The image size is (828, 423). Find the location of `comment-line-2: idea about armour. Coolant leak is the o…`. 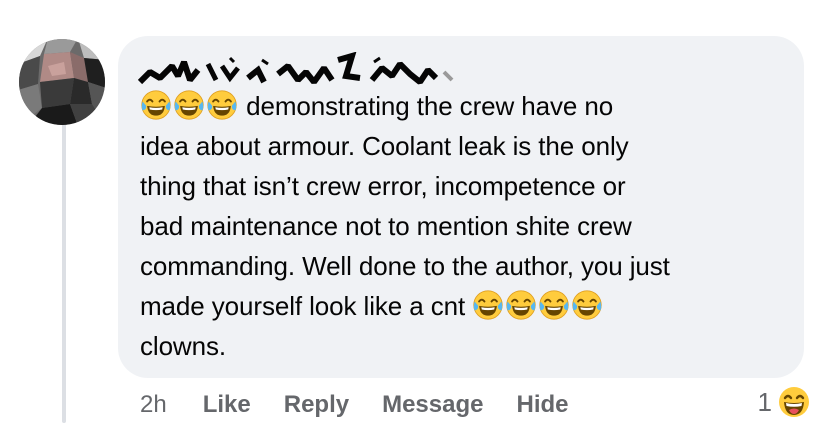

comment-line-2: idea about armour. Coolant leak is the o… is located at coordinates (384, 146).